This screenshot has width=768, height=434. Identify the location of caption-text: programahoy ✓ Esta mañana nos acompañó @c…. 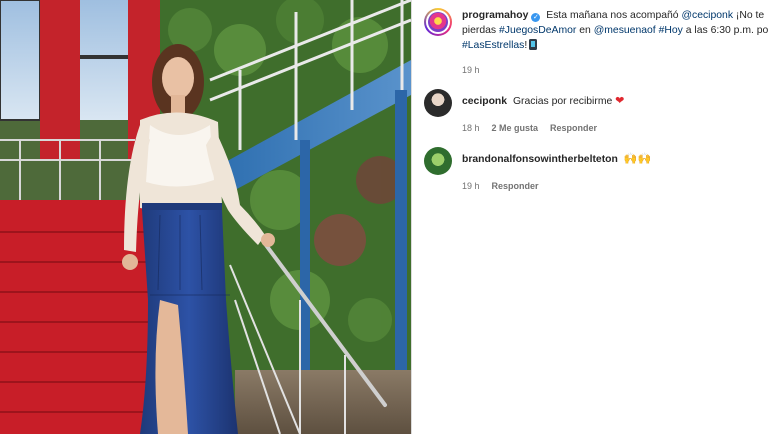
(615, 30).